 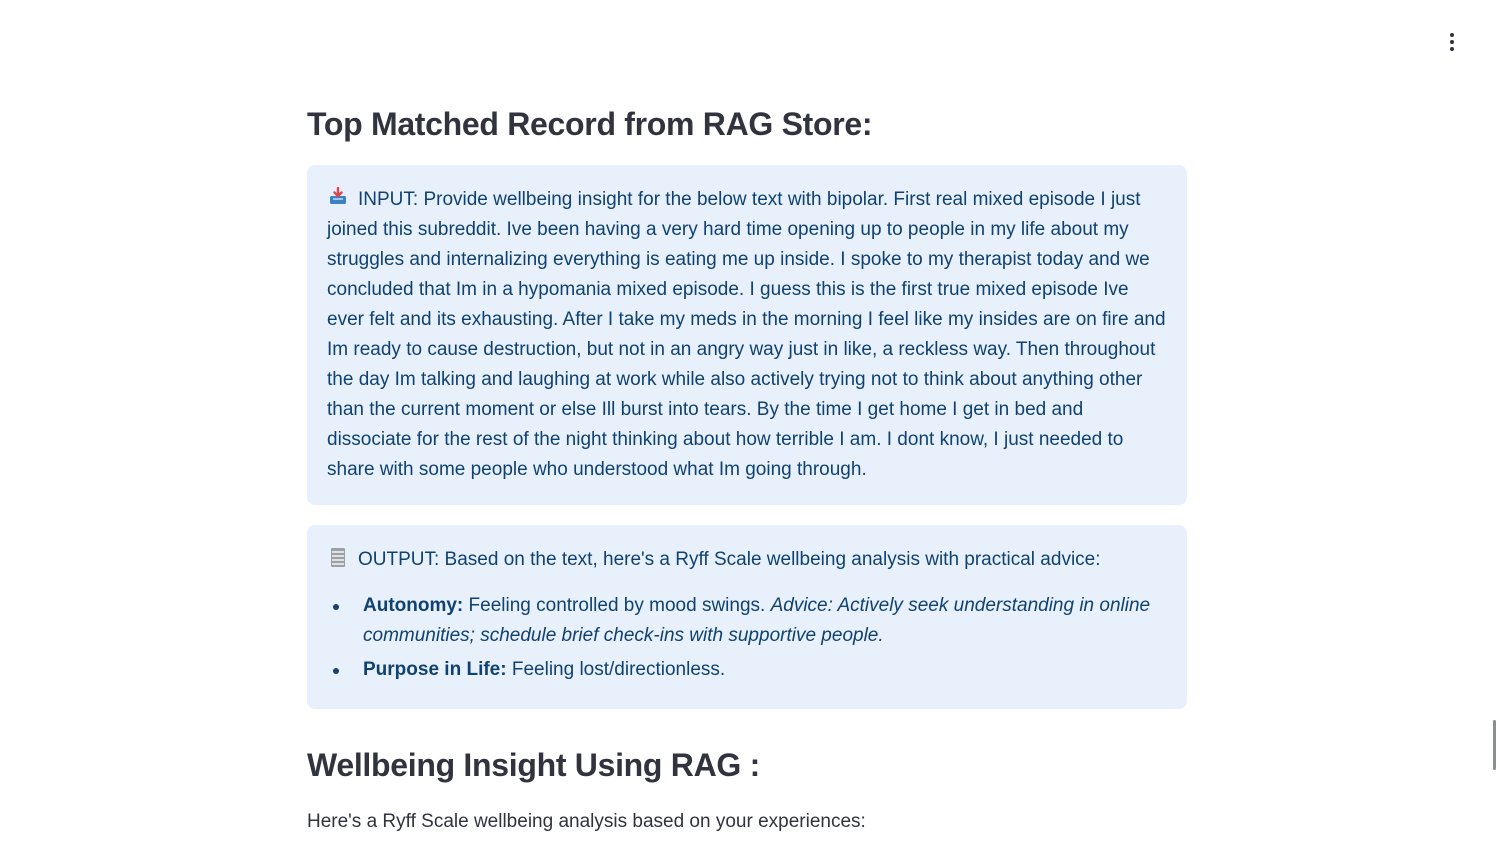 I want to click on list-item-text: Feeling controlled by mood swings., so click(x=617, y=605).